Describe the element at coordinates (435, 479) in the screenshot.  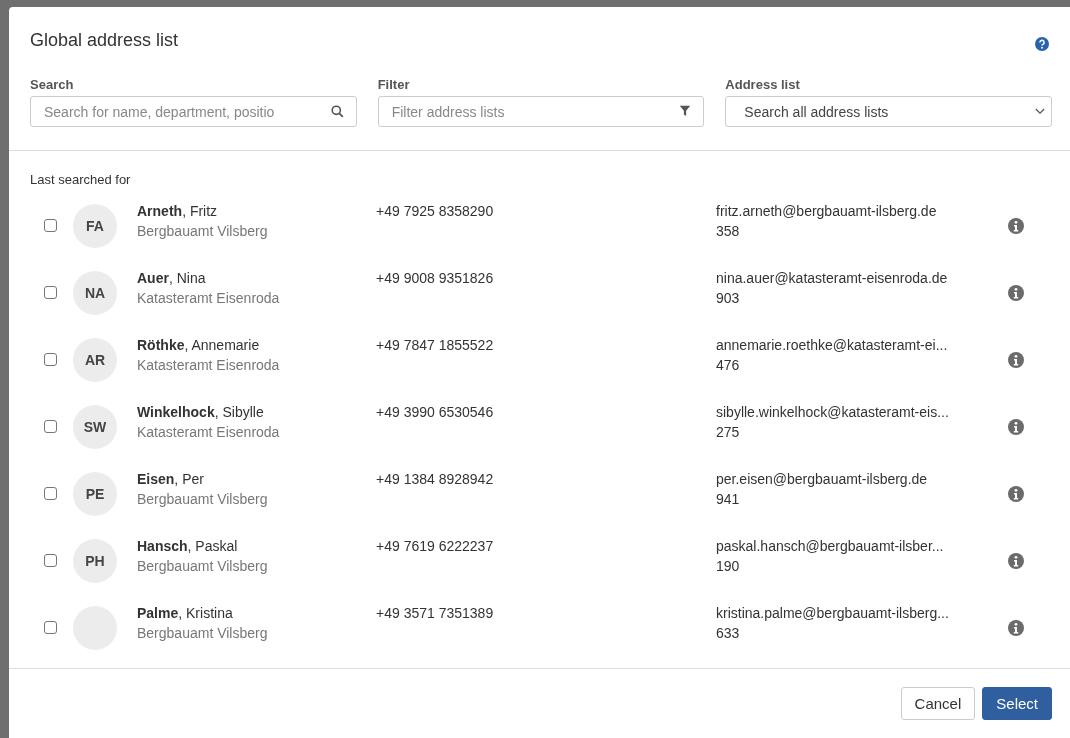
I see `contact-phone: +49 1384 8928942` at that location.